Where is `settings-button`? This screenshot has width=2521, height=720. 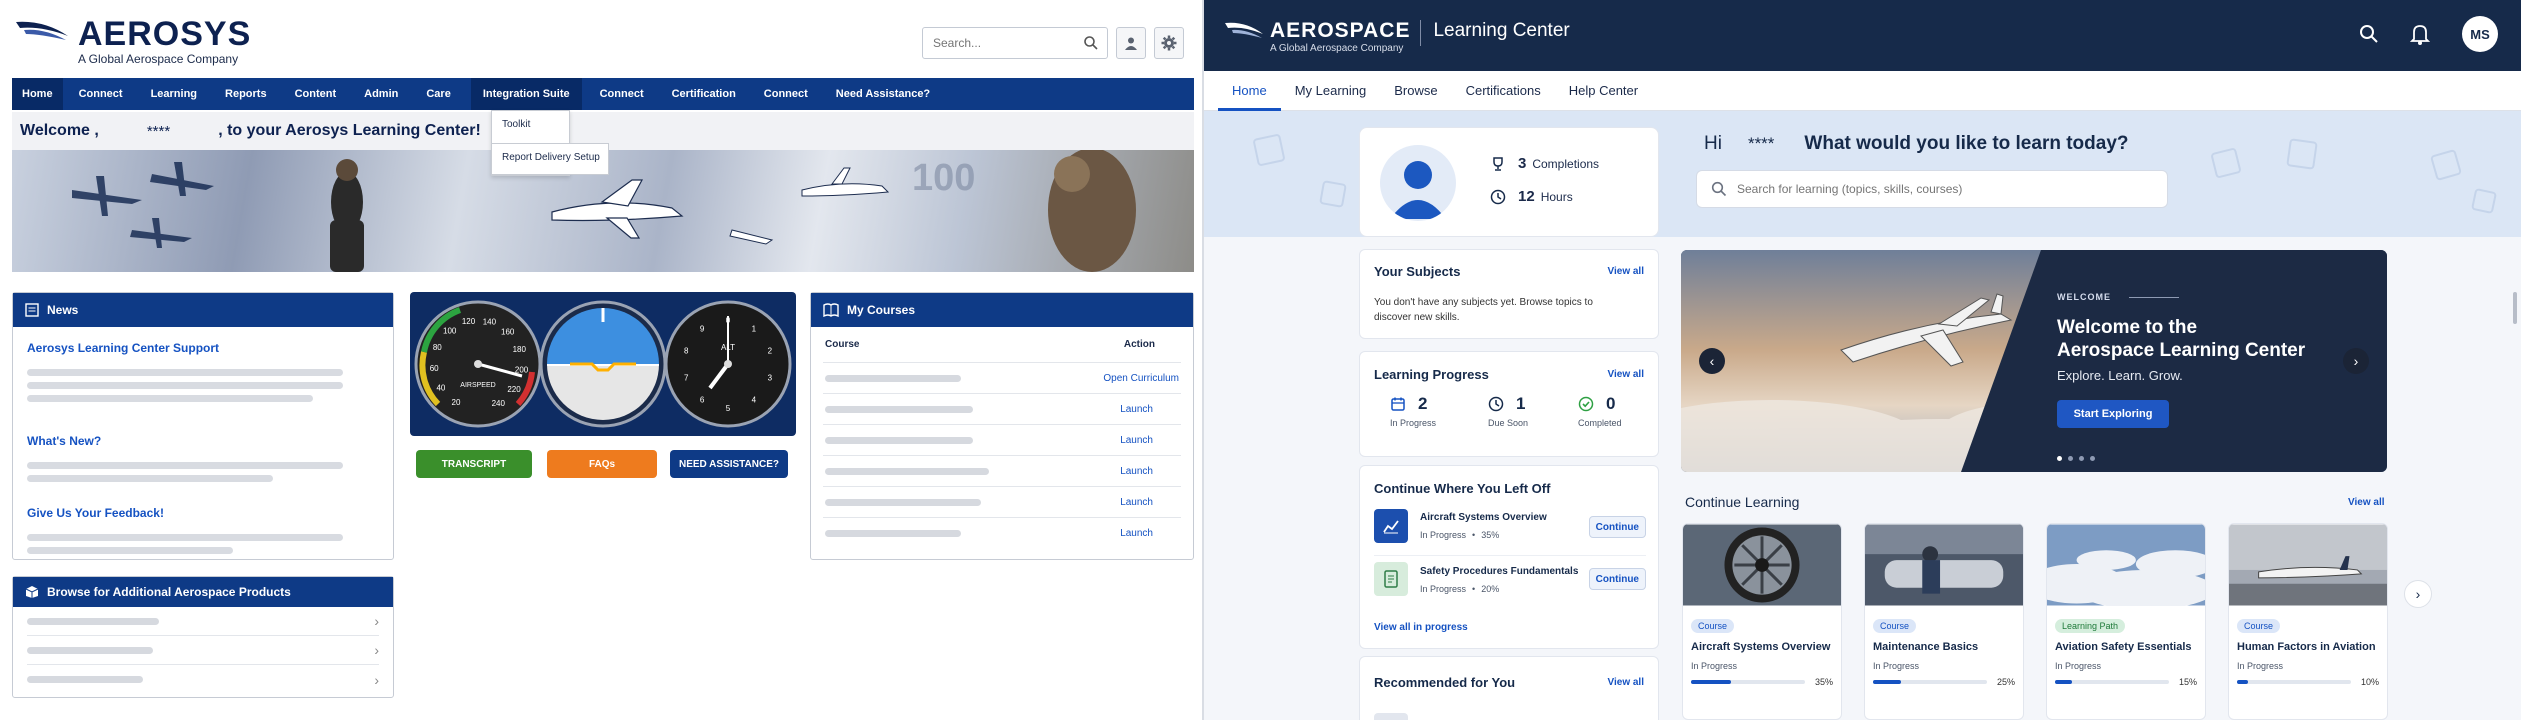 settings-button is located at coordinates (1169, 43).